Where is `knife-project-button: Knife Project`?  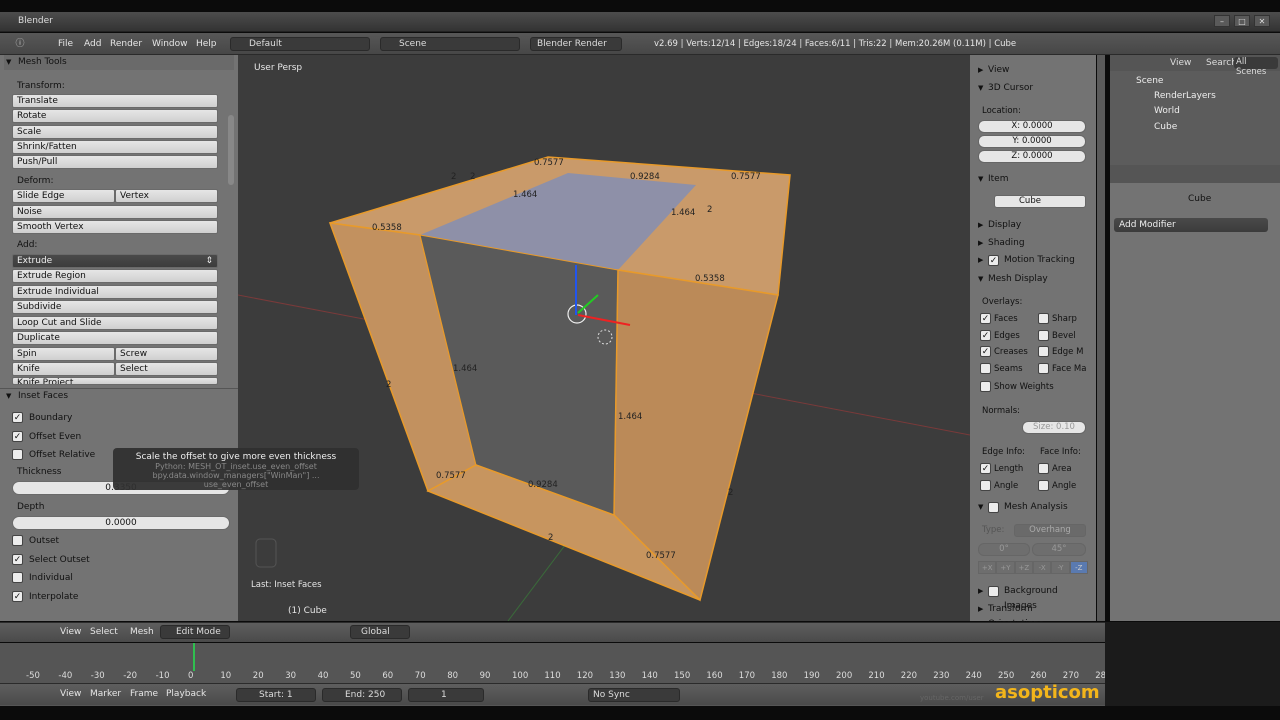 knife-project-button: Knife Project is located at coordinates (115, 381).